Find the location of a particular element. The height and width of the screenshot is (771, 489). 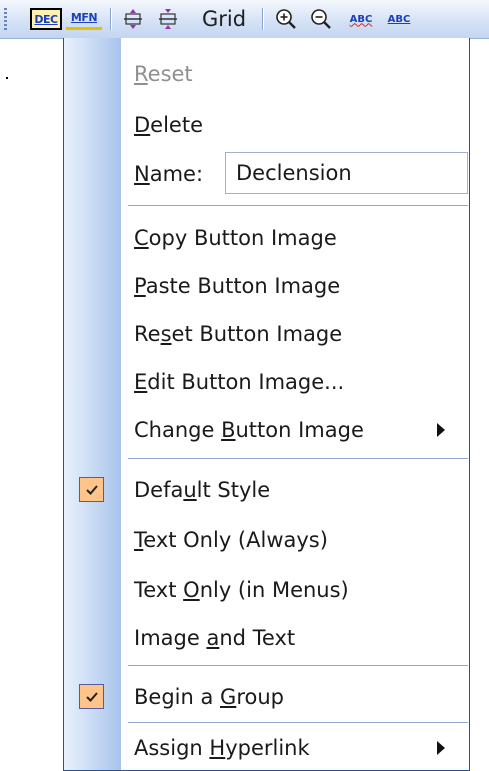

row-spacing-button is located at coordinates (133, 19).